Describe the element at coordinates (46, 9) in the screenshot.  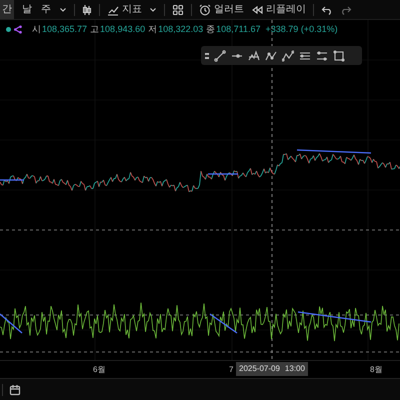
I see `timeframe-button: 주` at that location.